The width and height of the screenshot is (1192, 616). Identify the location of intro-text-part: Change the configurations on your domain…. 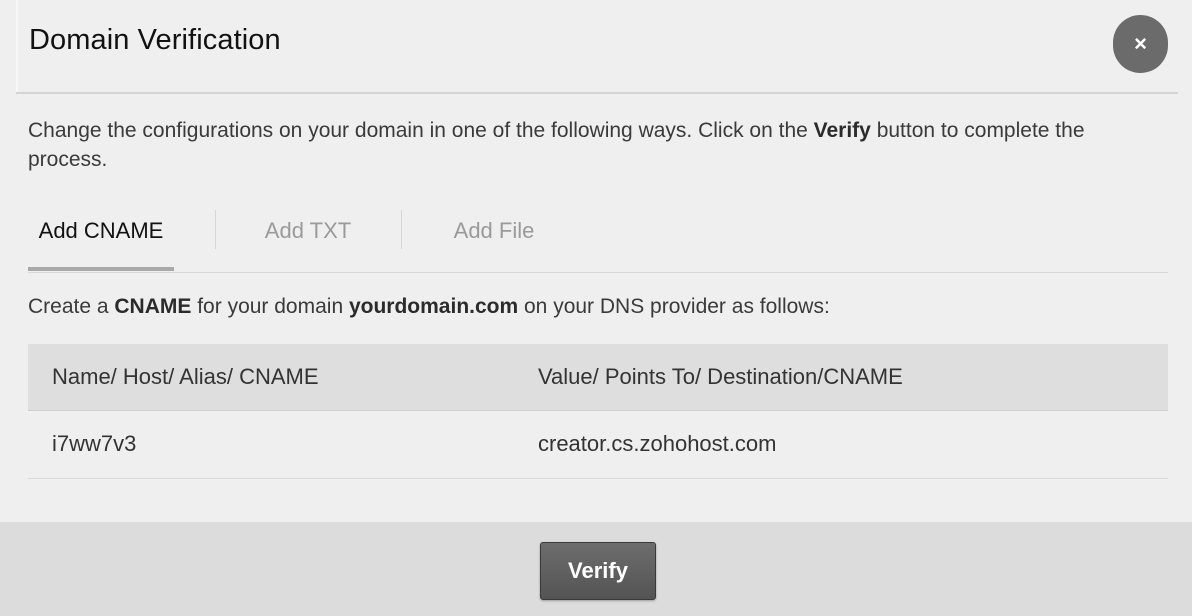
(421, 130).